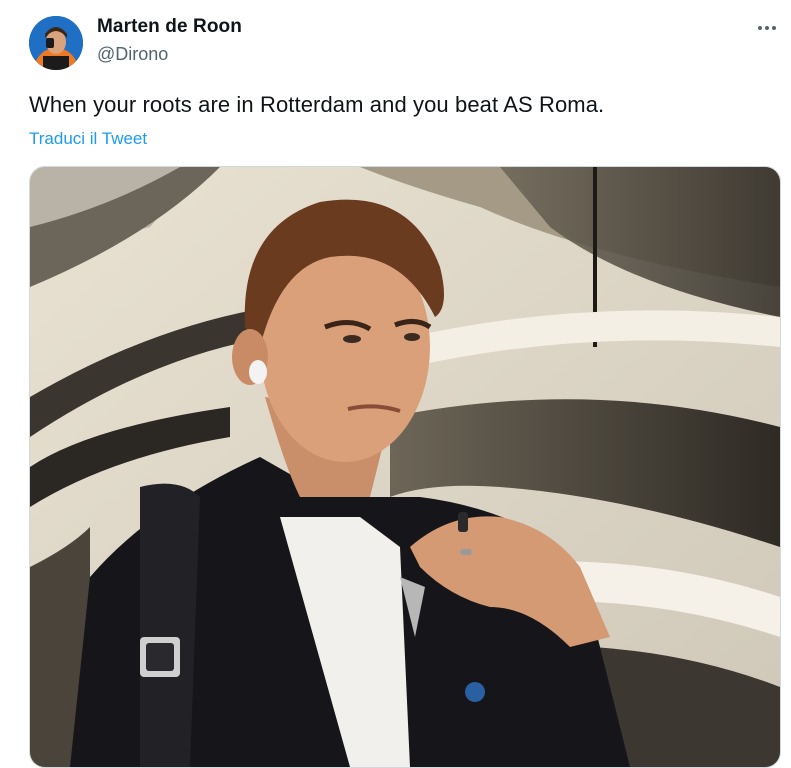 Image resolution: width=791 pixels, height=768 pixels. Describe the element at coordinates (132, 54) in the screenshot. I see `author-handle: @Dirono` at that location.